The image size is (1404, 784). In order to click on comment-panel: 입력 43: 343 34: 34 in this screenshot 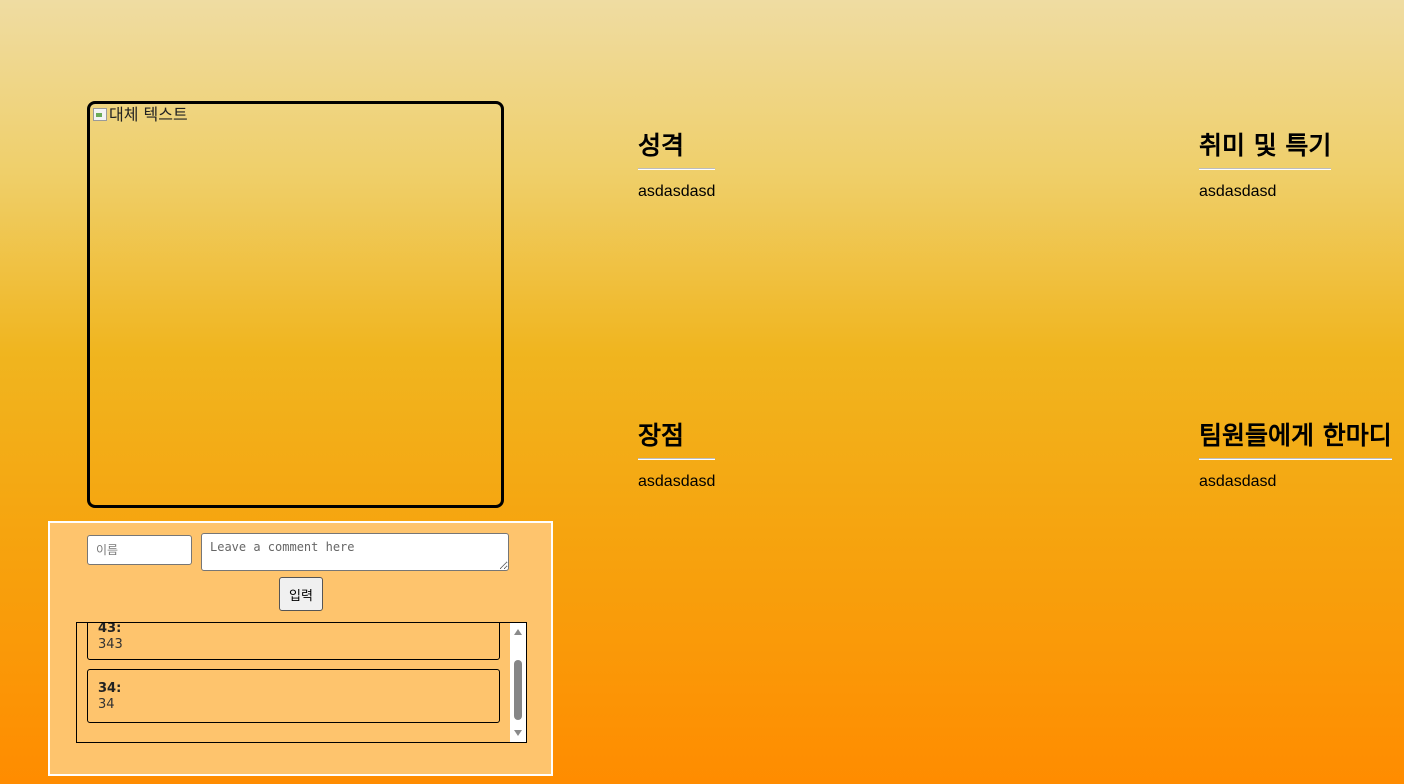, I will do `click(300, 648)`.